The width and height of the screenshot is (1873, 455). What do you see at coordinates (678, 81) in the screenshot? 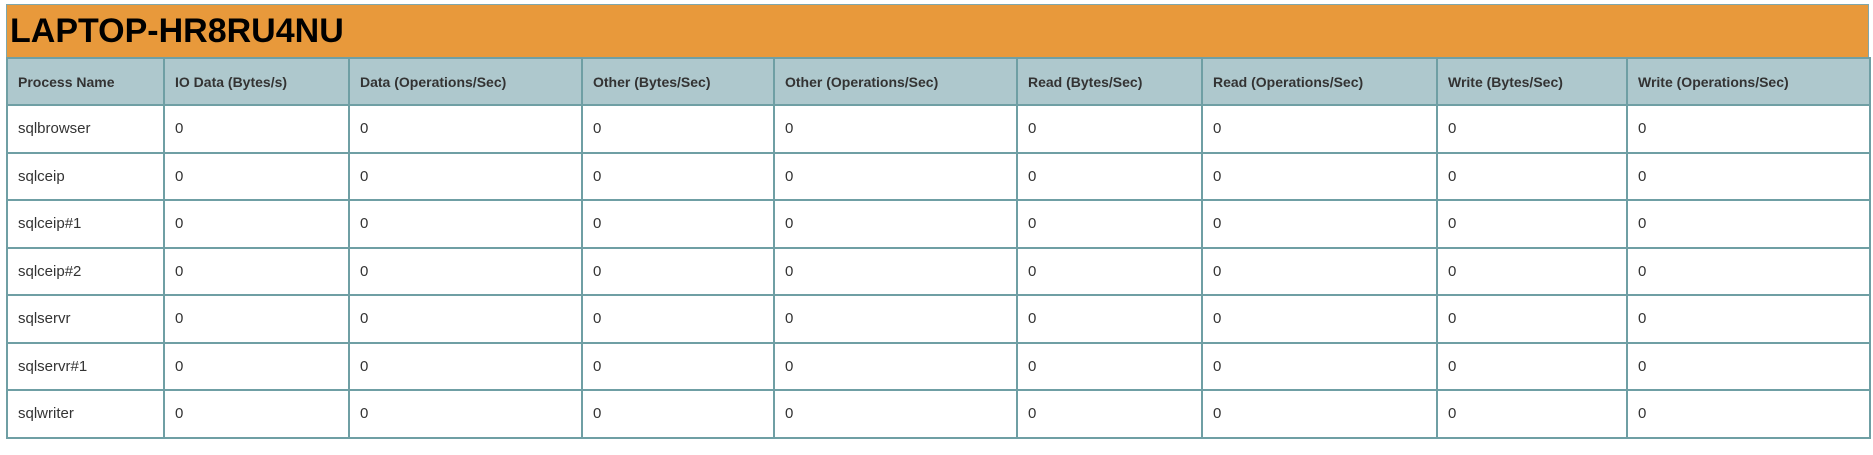
I see `column-header: Other (Bytes/Sec)` at bounding box center [678, 81].